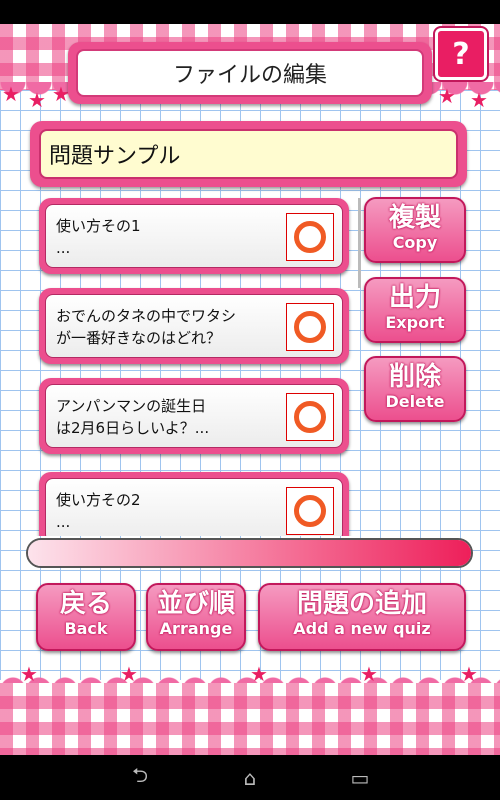 The image size is (500, 800). What do you see at coordinates (86, 628) in the screenshot?
I see `back-button-sublabel: Back` at bounding box center [86, 628].